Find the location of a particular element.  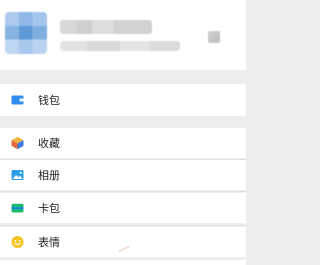

menu-item-album: 相册 is located at coordinates (123, 175).